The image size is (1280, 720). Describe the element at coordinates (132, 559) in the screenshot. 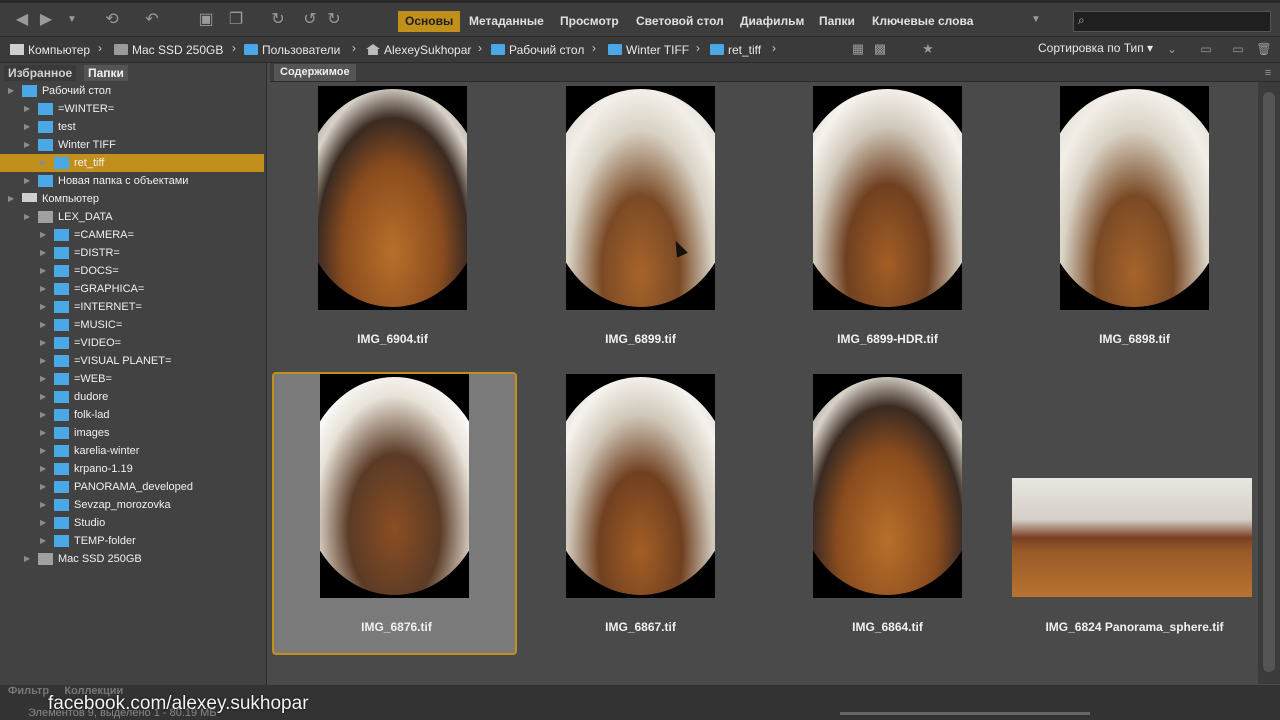

I see `tree-item: ▶ Mac SSD 250GB` at that location.